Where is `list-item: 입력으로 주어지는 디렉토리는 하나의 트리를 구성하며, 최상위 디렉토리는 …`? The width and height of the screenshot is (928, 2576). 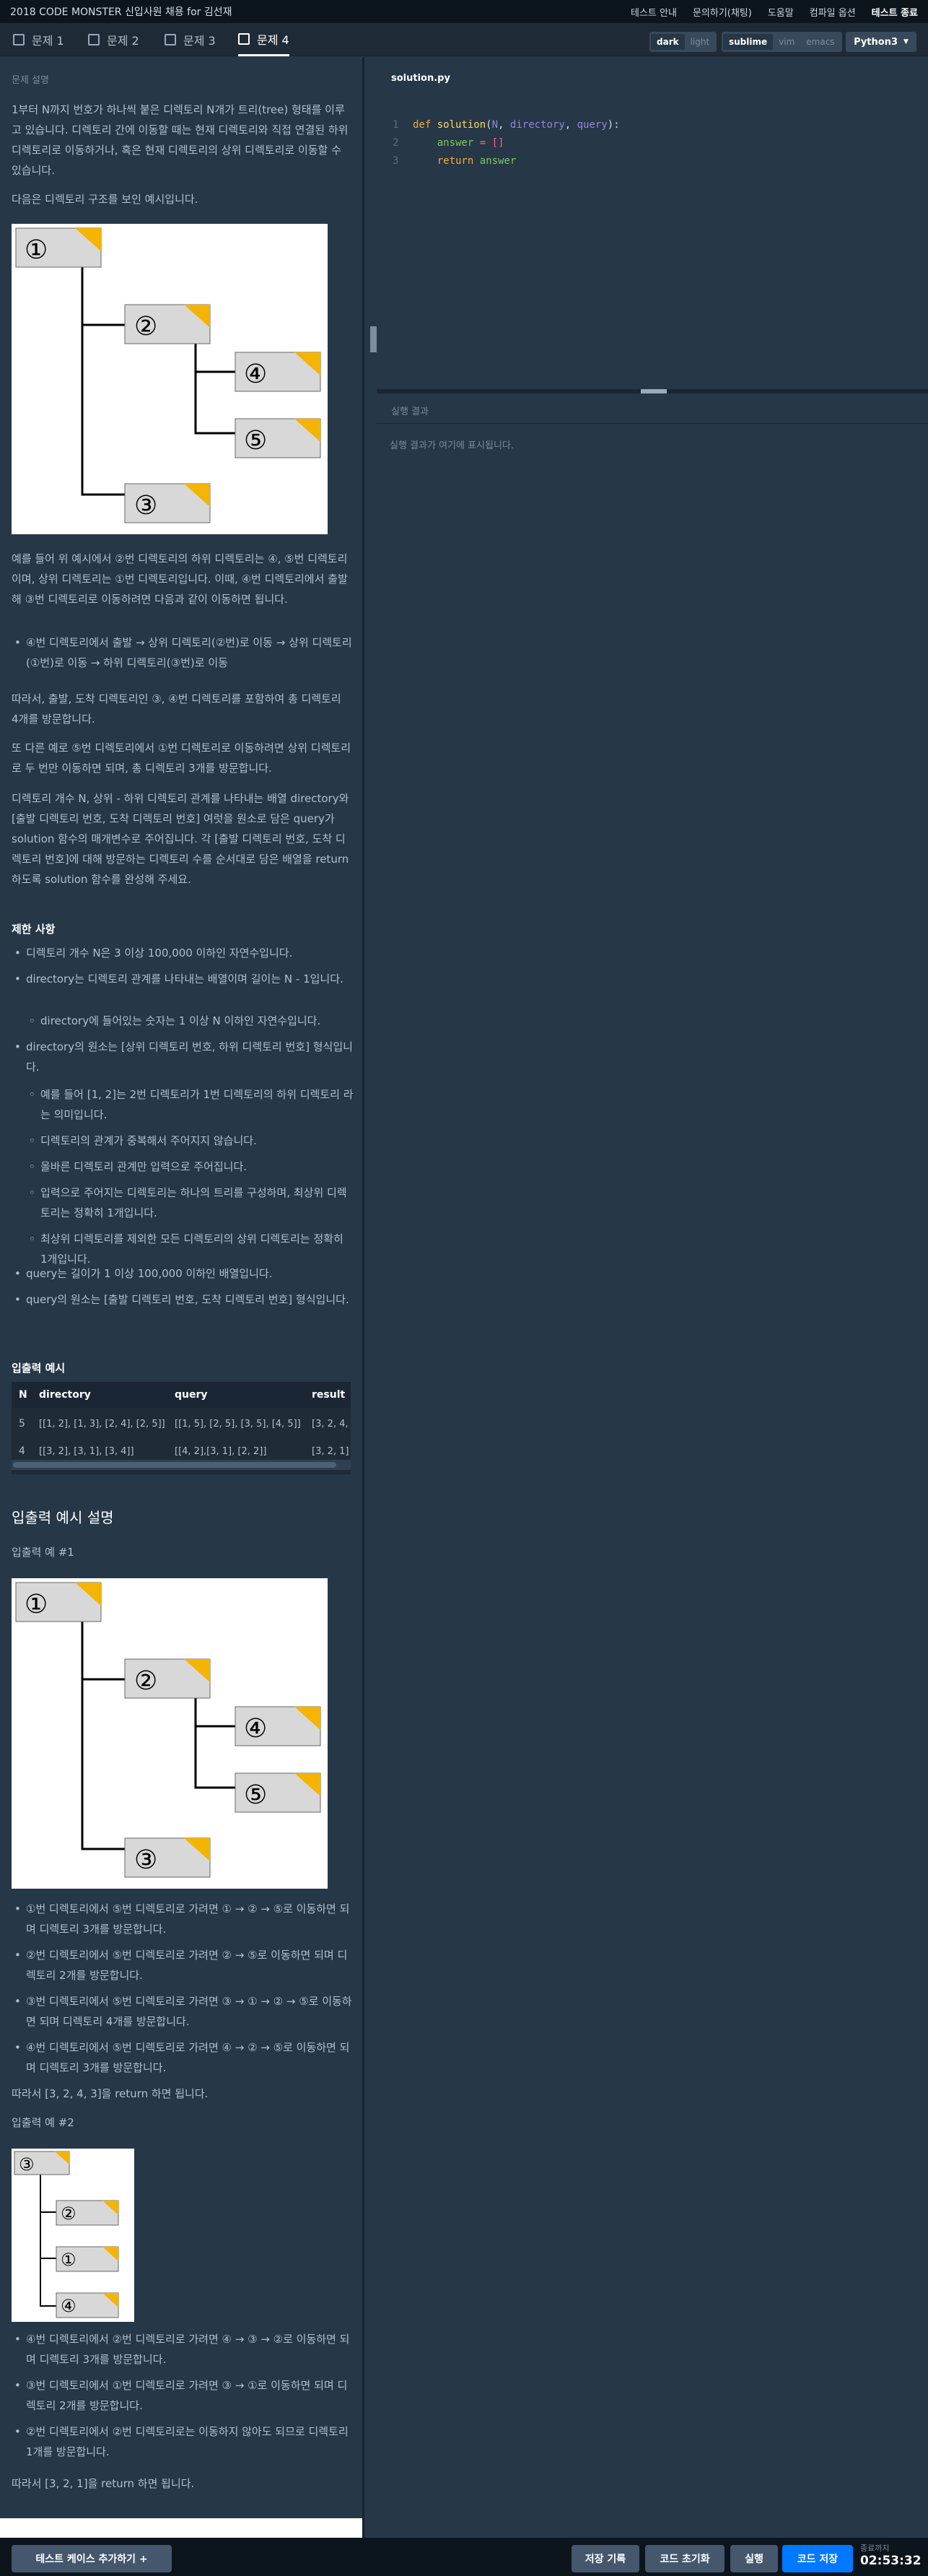
list-item: 입력으로 주어지는 디렉토리는 하나의 트리를 구성하며, 최상위 디렉토리는 … is located at coordinates (191, 1203).